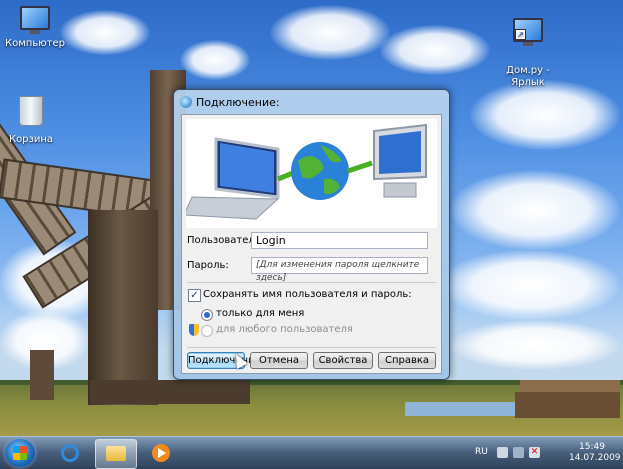 This screenshot has height=469, width=623. What do you see at coordinates (238, 102) in the screenshot?
I see `dialog-title: Подключение:` at bounding box center [238, 102].